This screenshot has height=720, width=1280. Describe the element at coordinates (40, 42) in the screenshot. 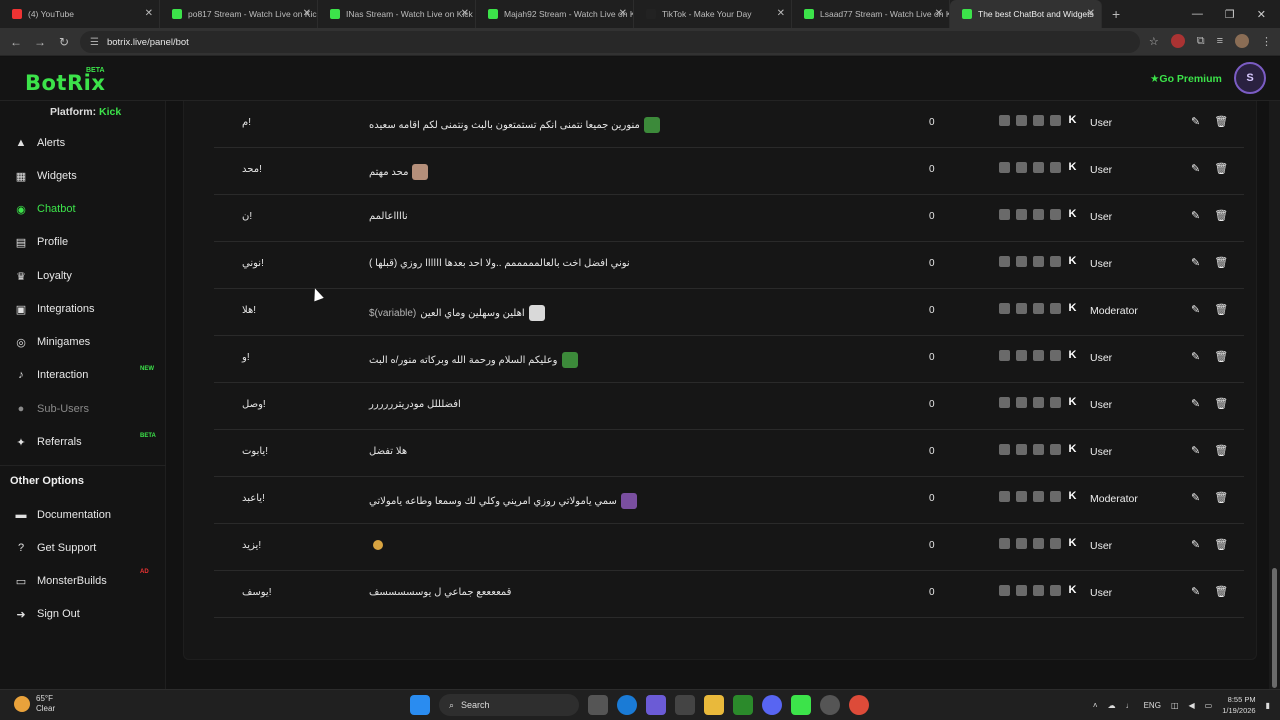

I see `forward-icon: →` at that location.